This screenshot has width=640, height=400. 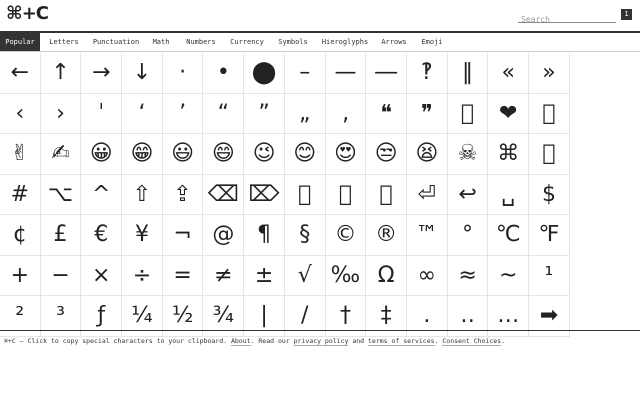 I want to click on character-cell: ―, so click(x=386, y=73).